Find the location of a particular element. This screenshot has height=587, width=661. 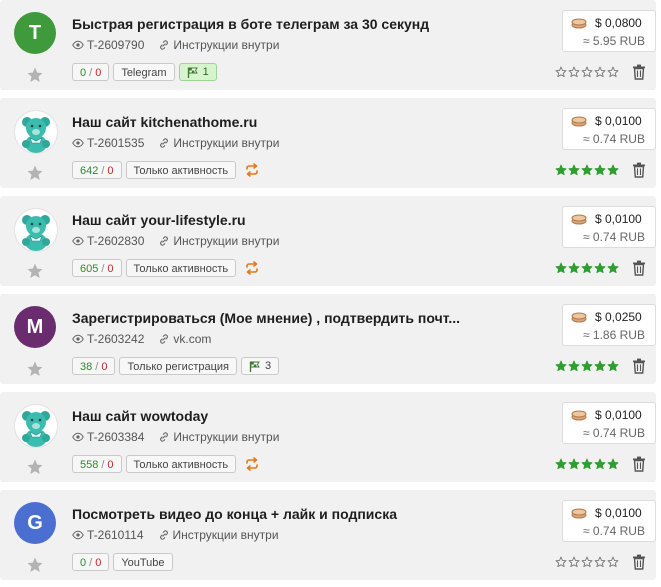

repeat-icon is located at coordinates (252, 170).